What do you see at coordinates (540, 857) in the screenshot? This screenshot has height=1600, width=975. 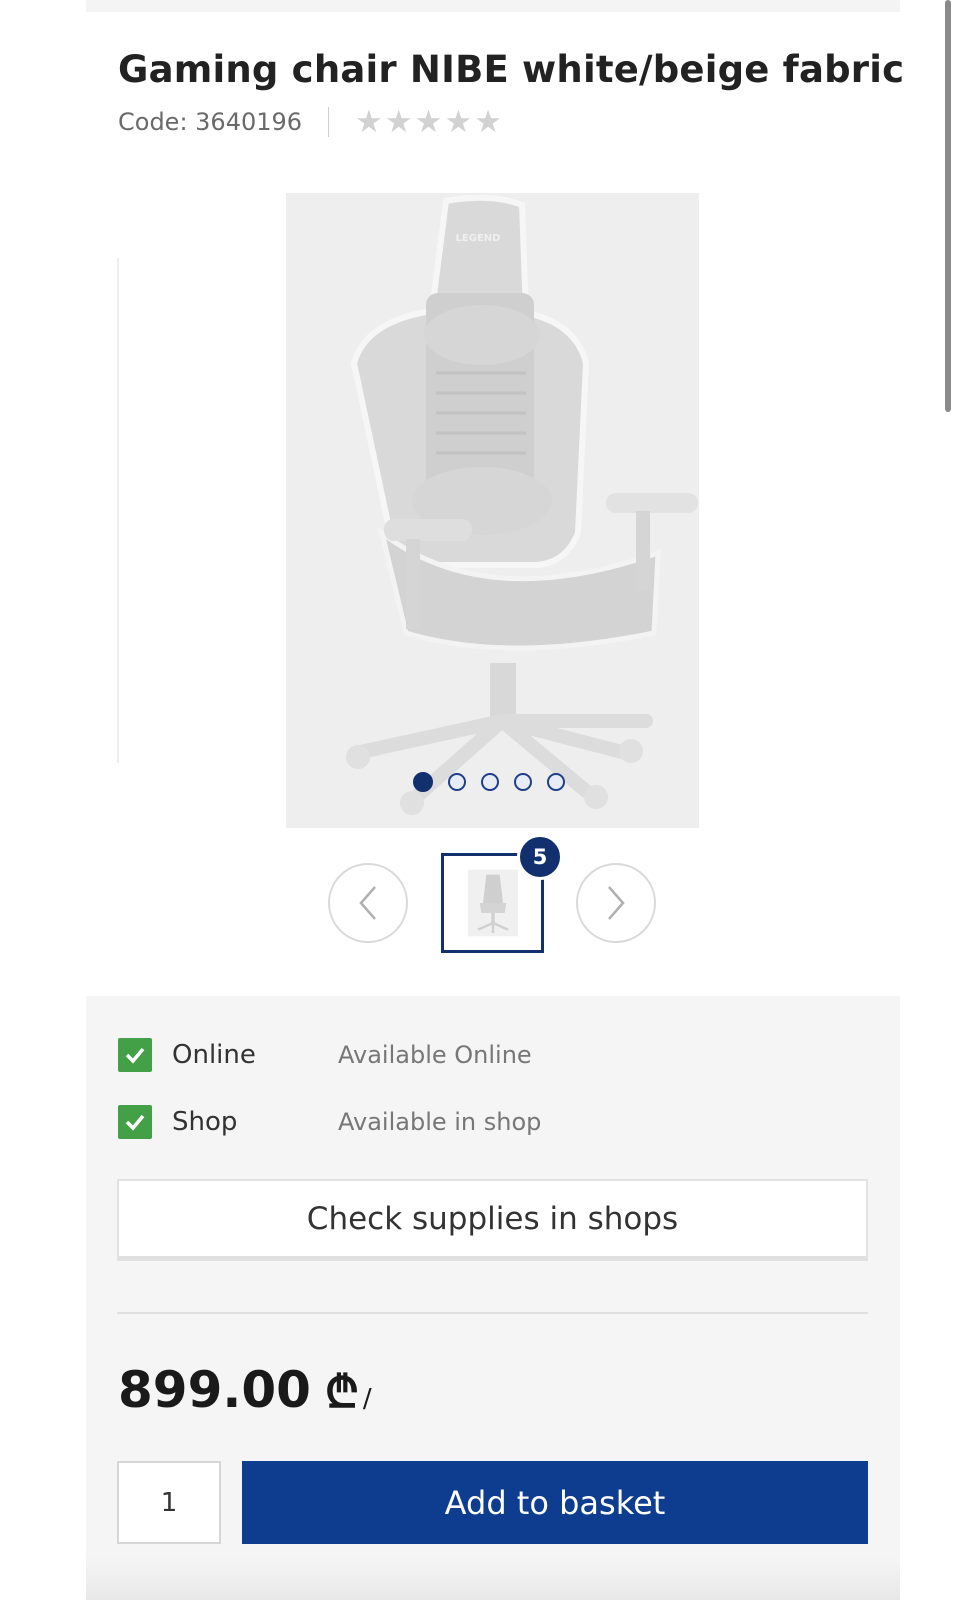 I see `image-count-badge: 5` at bounding box center [540, 857].